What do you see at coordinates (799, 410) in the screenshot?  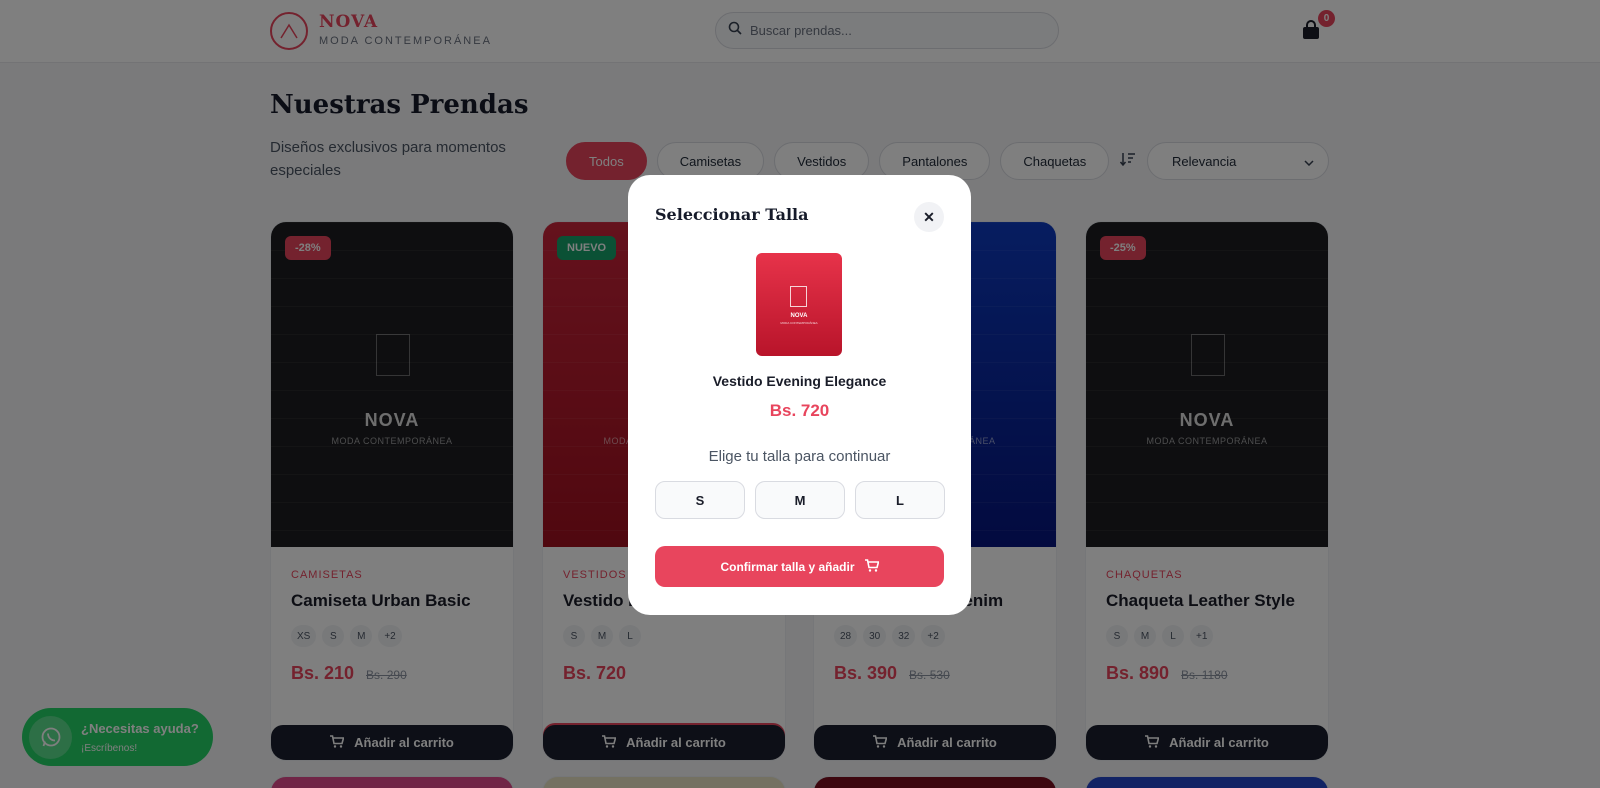 I see `modal-product-price: Bs. 720` at bounding box center [799, 410].